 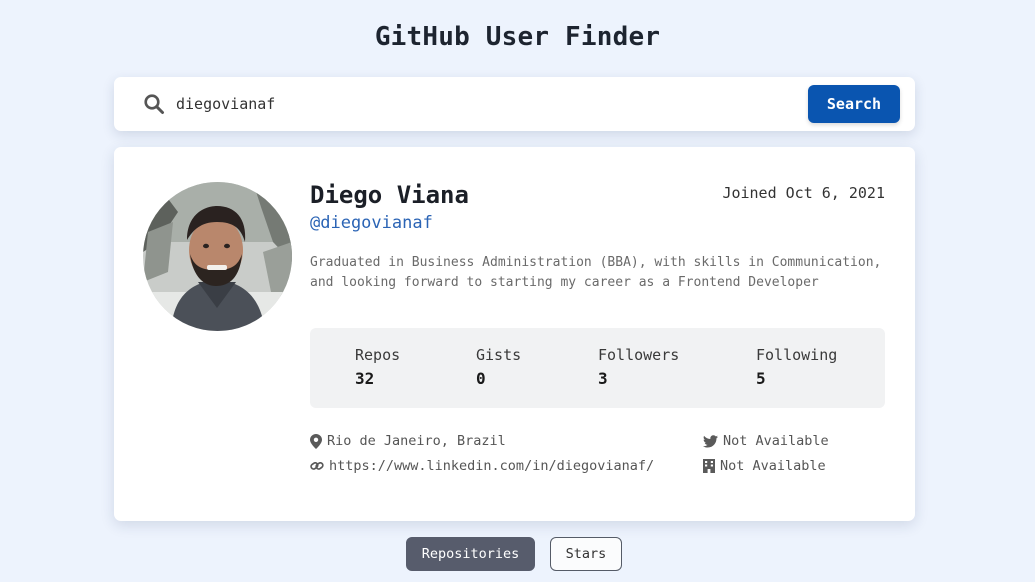 What do you see at coordinates (603, 378) in the screenshot?
I see `stat-value: 3` at bounding box center [603, 378].